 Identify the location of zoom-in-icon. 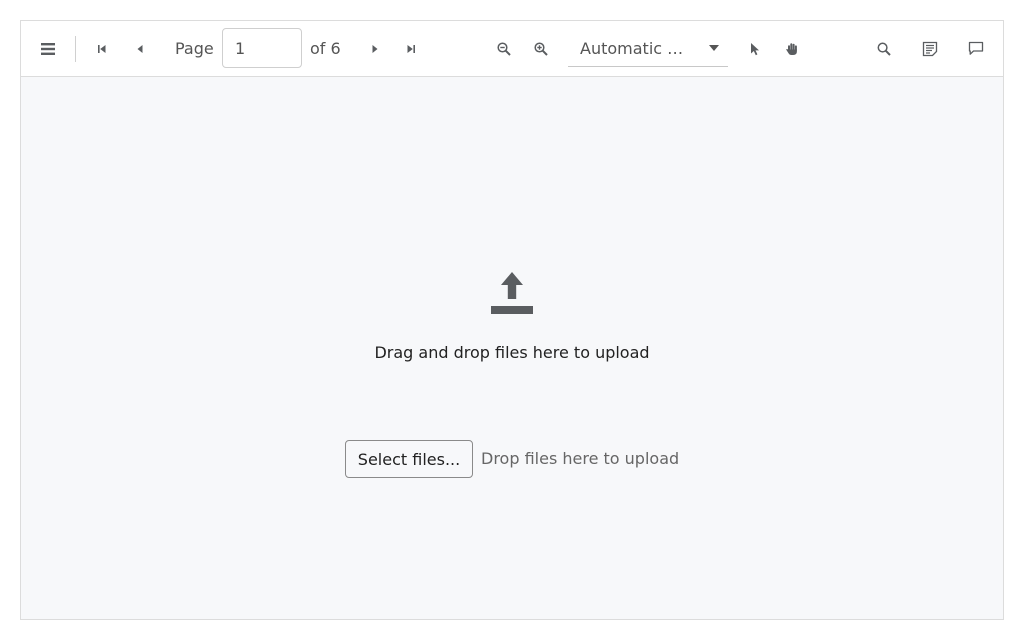
(541, 49).